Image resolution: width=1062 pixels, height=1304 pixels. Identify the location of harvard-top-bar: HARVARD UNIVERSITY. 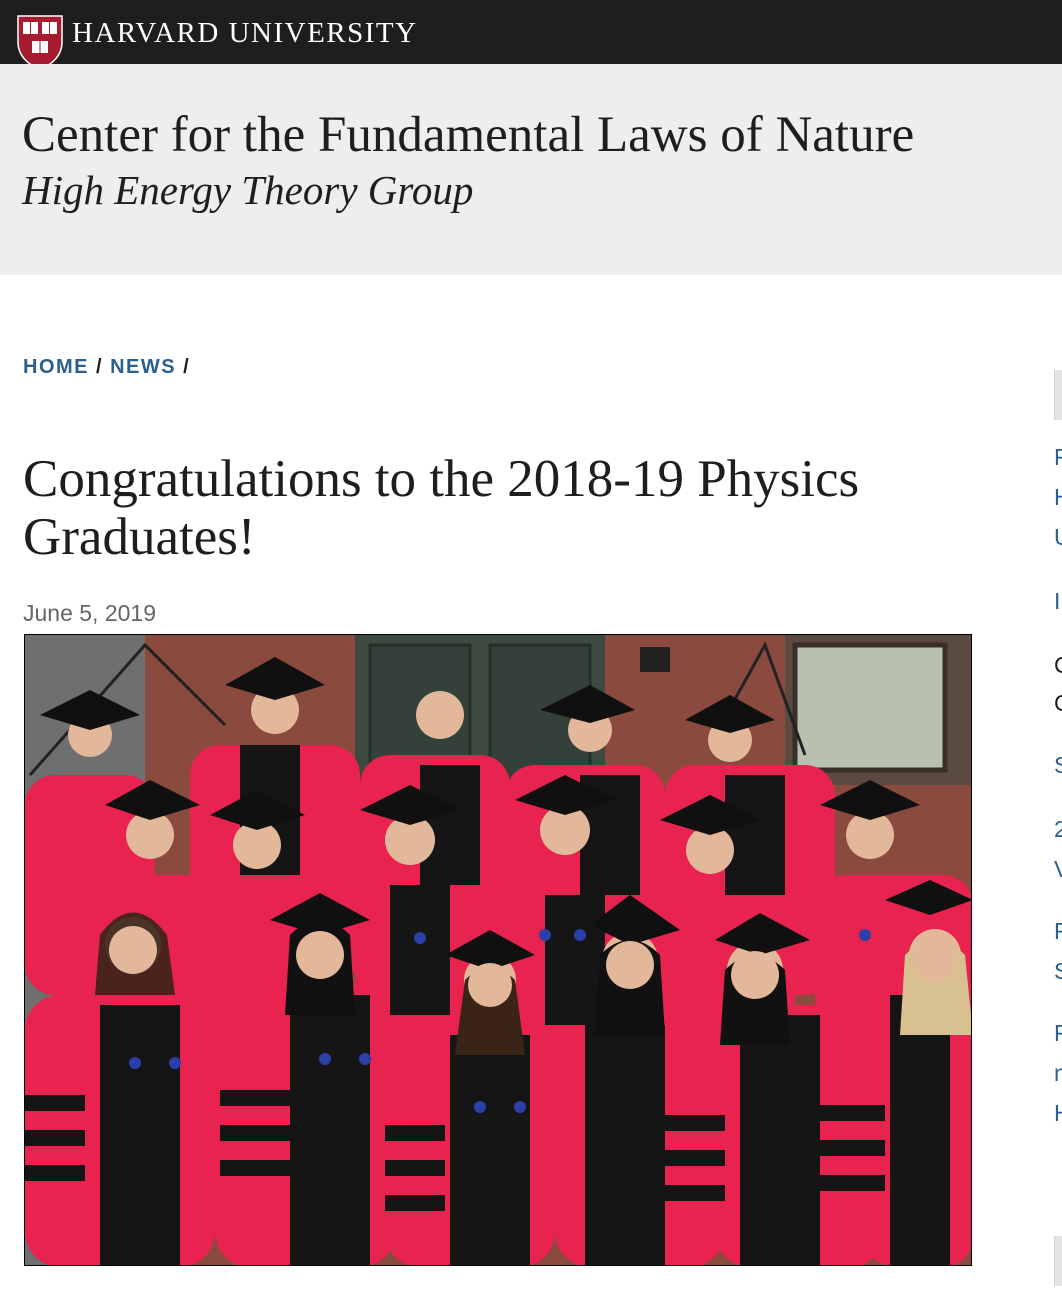
(531, 35).